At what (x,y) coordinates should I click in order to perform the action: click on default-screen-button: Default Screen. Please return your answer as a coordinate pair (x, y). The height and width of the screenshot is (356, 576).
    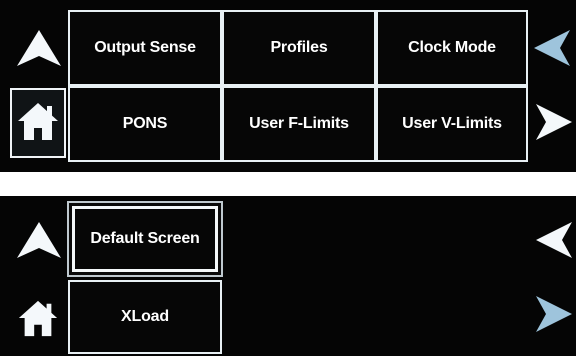
    Looking at the image, I should click on (145, 239).